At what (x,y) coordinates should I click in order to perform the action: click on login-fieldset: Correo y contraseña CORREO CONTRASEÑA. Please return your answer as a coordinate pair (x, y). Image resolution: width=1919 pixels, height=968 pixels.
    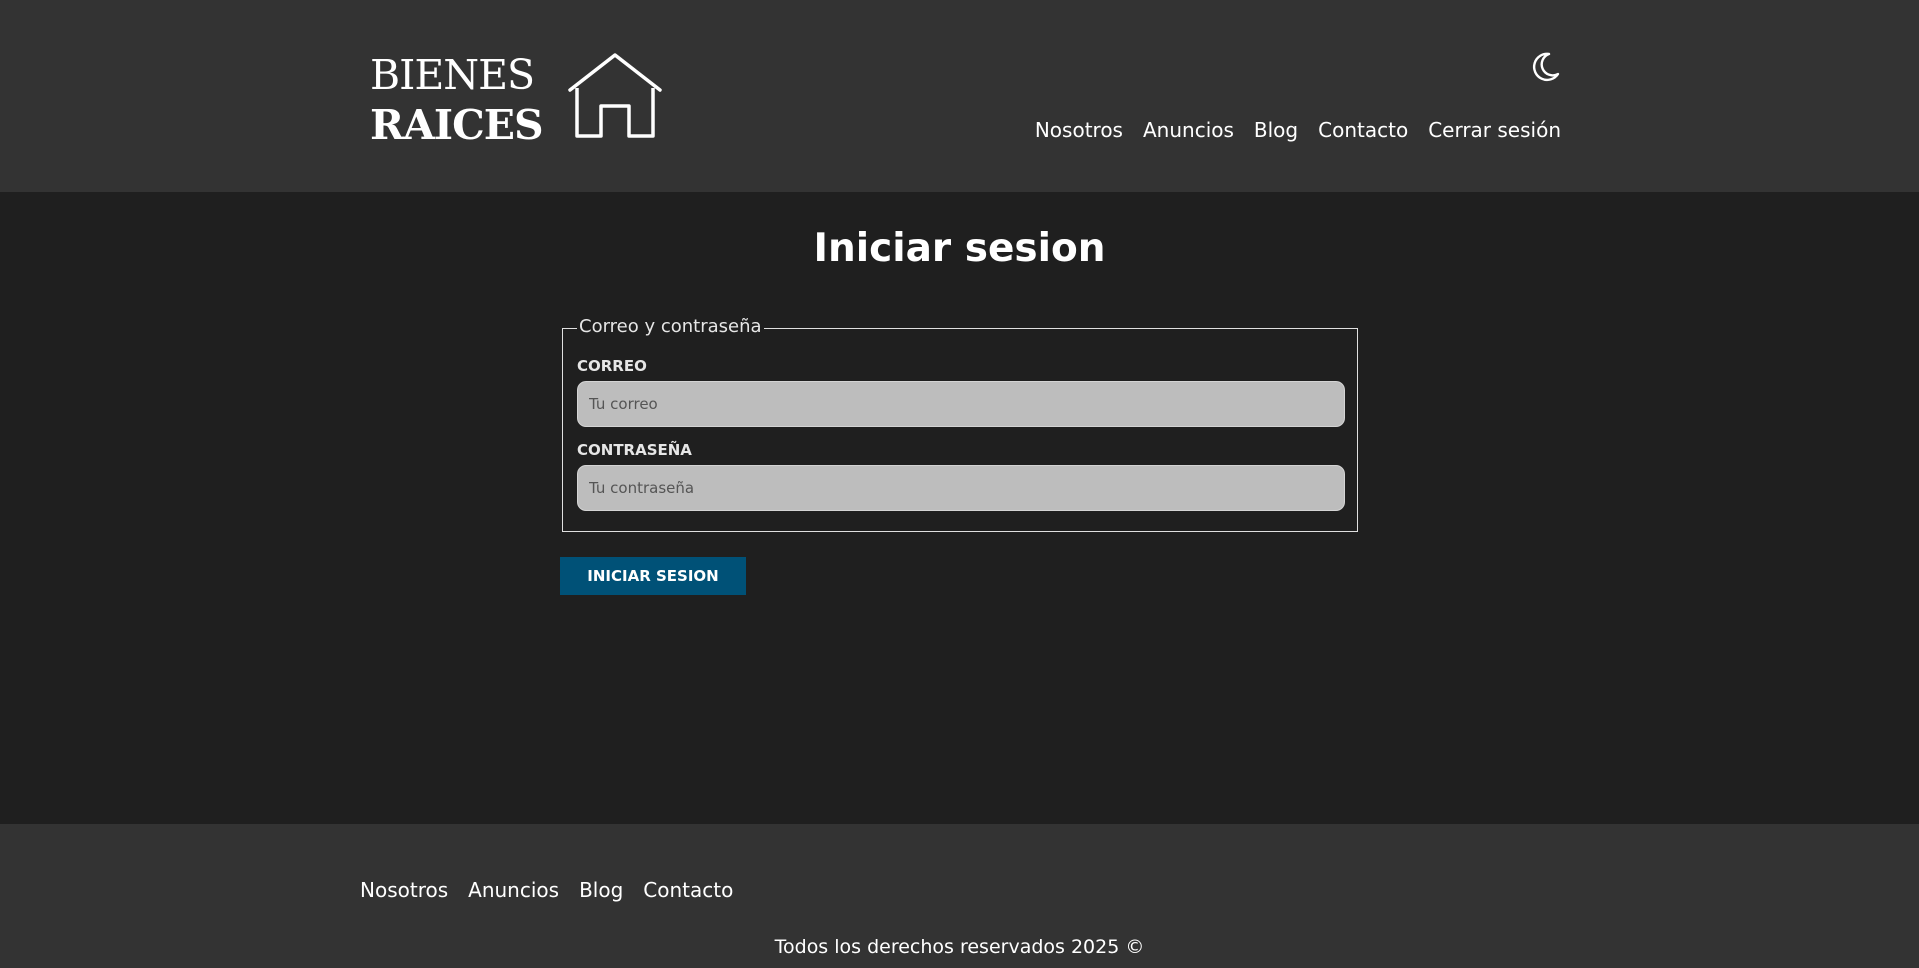
    Looking at the image, I should click on (960, 424).